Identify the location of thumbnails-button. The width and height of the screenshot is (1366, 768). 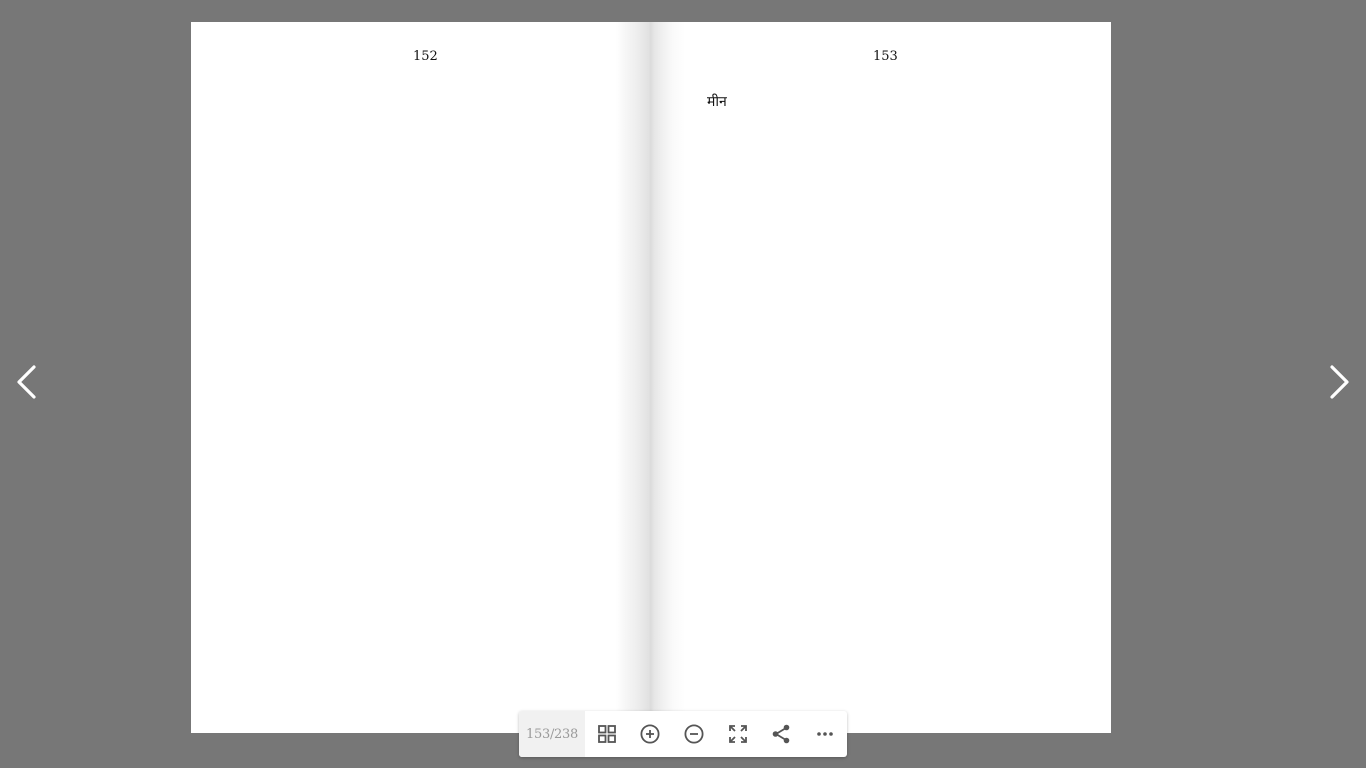
(607, 734).